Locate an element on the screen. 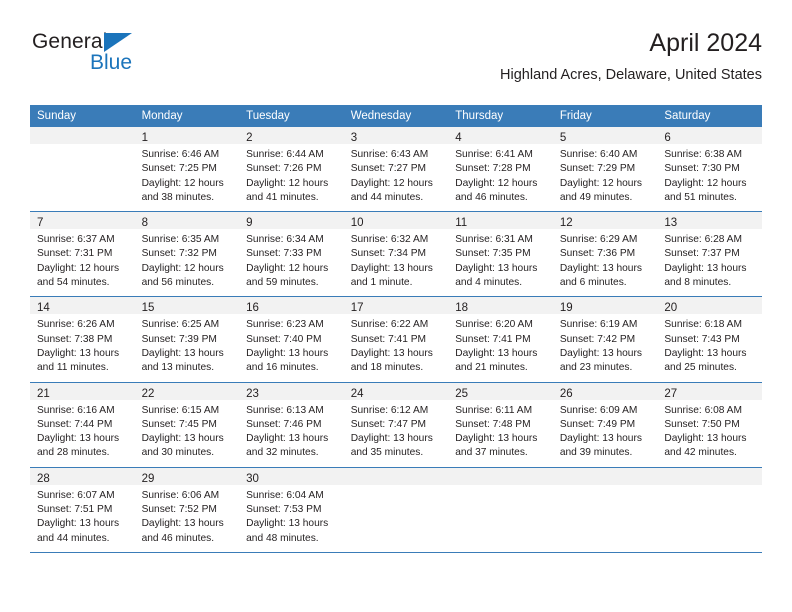  day-number-strip: 23 is located at coordinates (291, 391).